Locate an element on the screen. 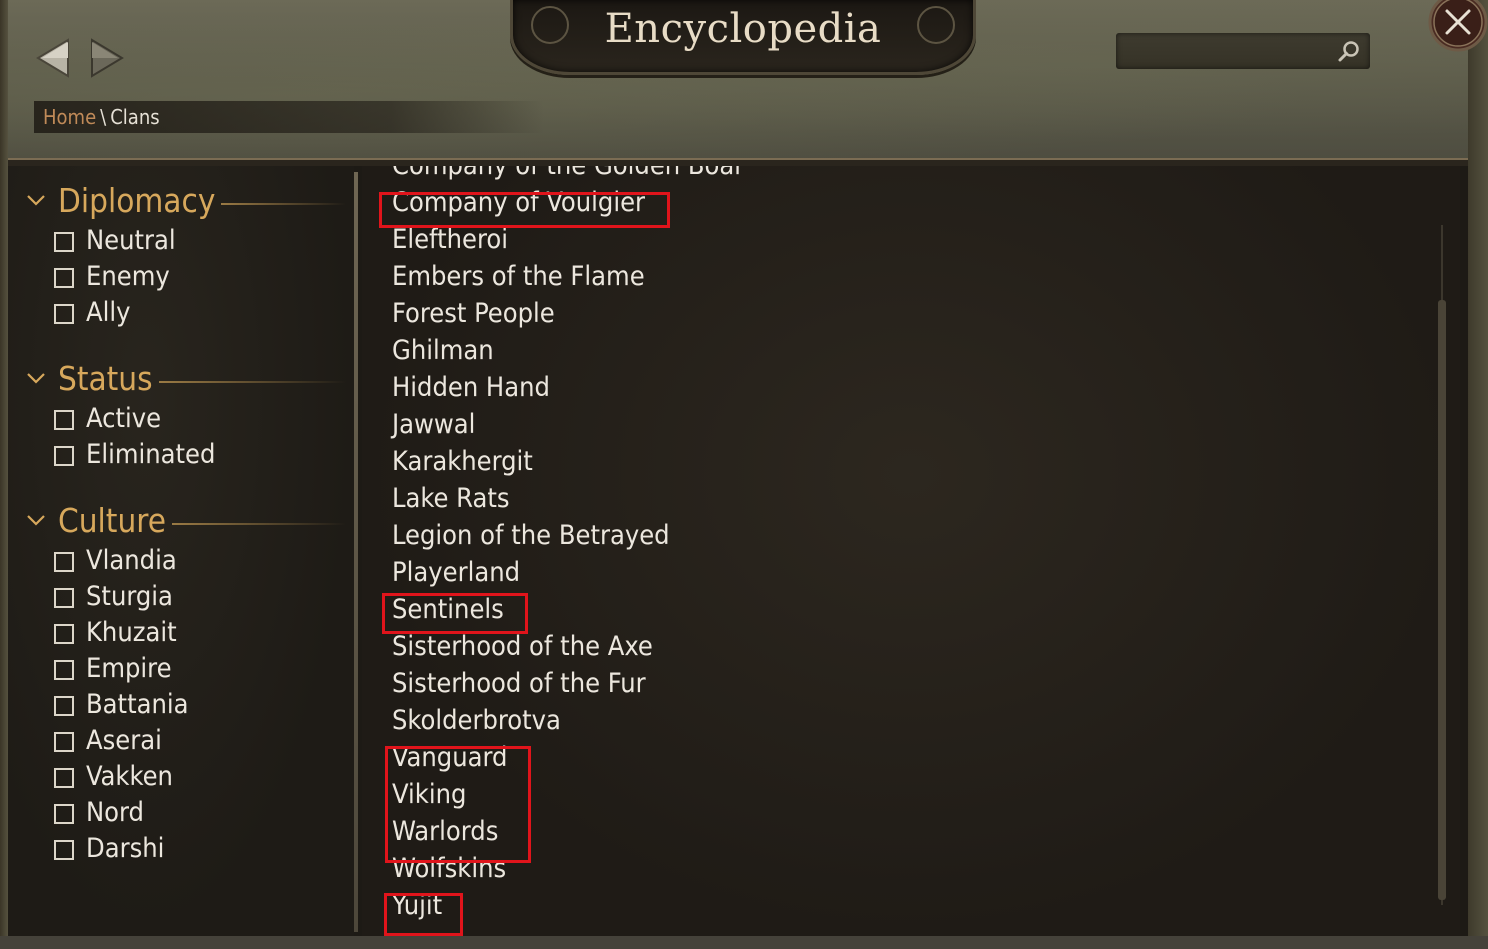 Image resolution: width=1488 pixels, height=949 pixels. filter-title: Diplomacy is located at coordinates (137, 200).